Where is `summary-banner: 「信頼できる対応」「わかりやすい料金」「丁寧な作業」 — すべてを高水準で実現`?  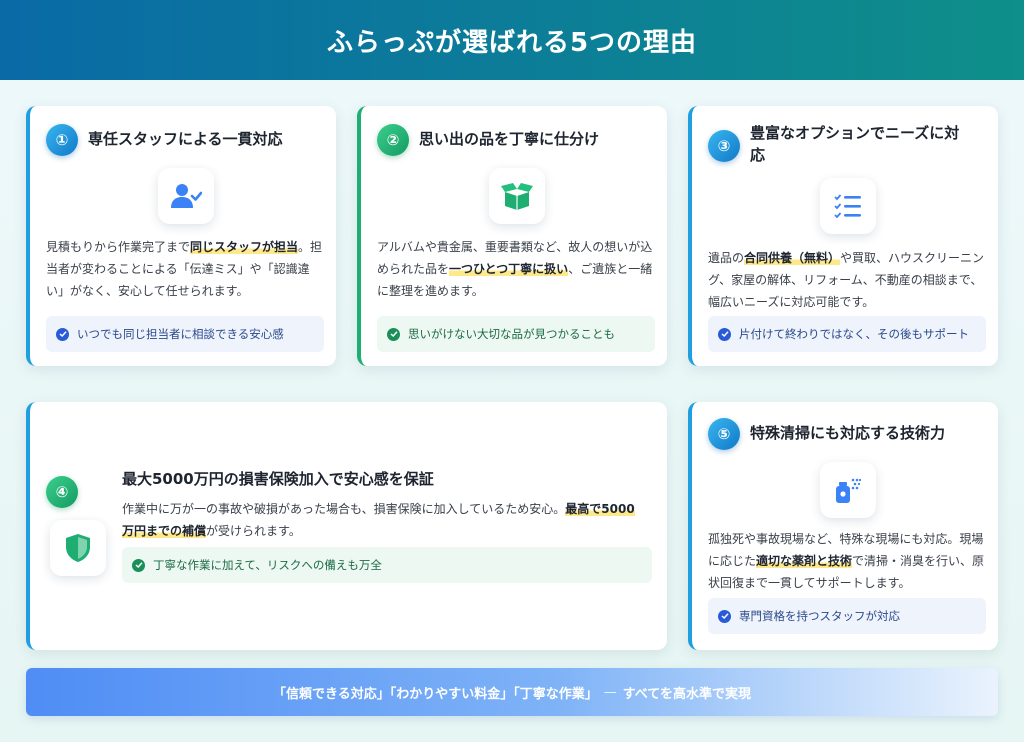
summary-banner: 「信頼できる対応」「わかりやすい料金」「丁寧な作業」 — すべてを高水準で実現 is located at coordinates (512, 692).